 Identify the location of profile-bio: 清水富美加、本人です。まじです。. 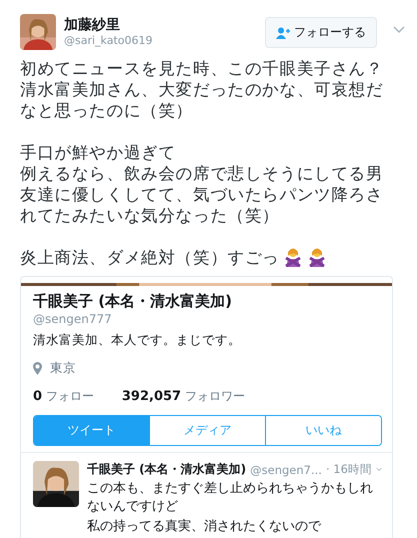
(137, 340).